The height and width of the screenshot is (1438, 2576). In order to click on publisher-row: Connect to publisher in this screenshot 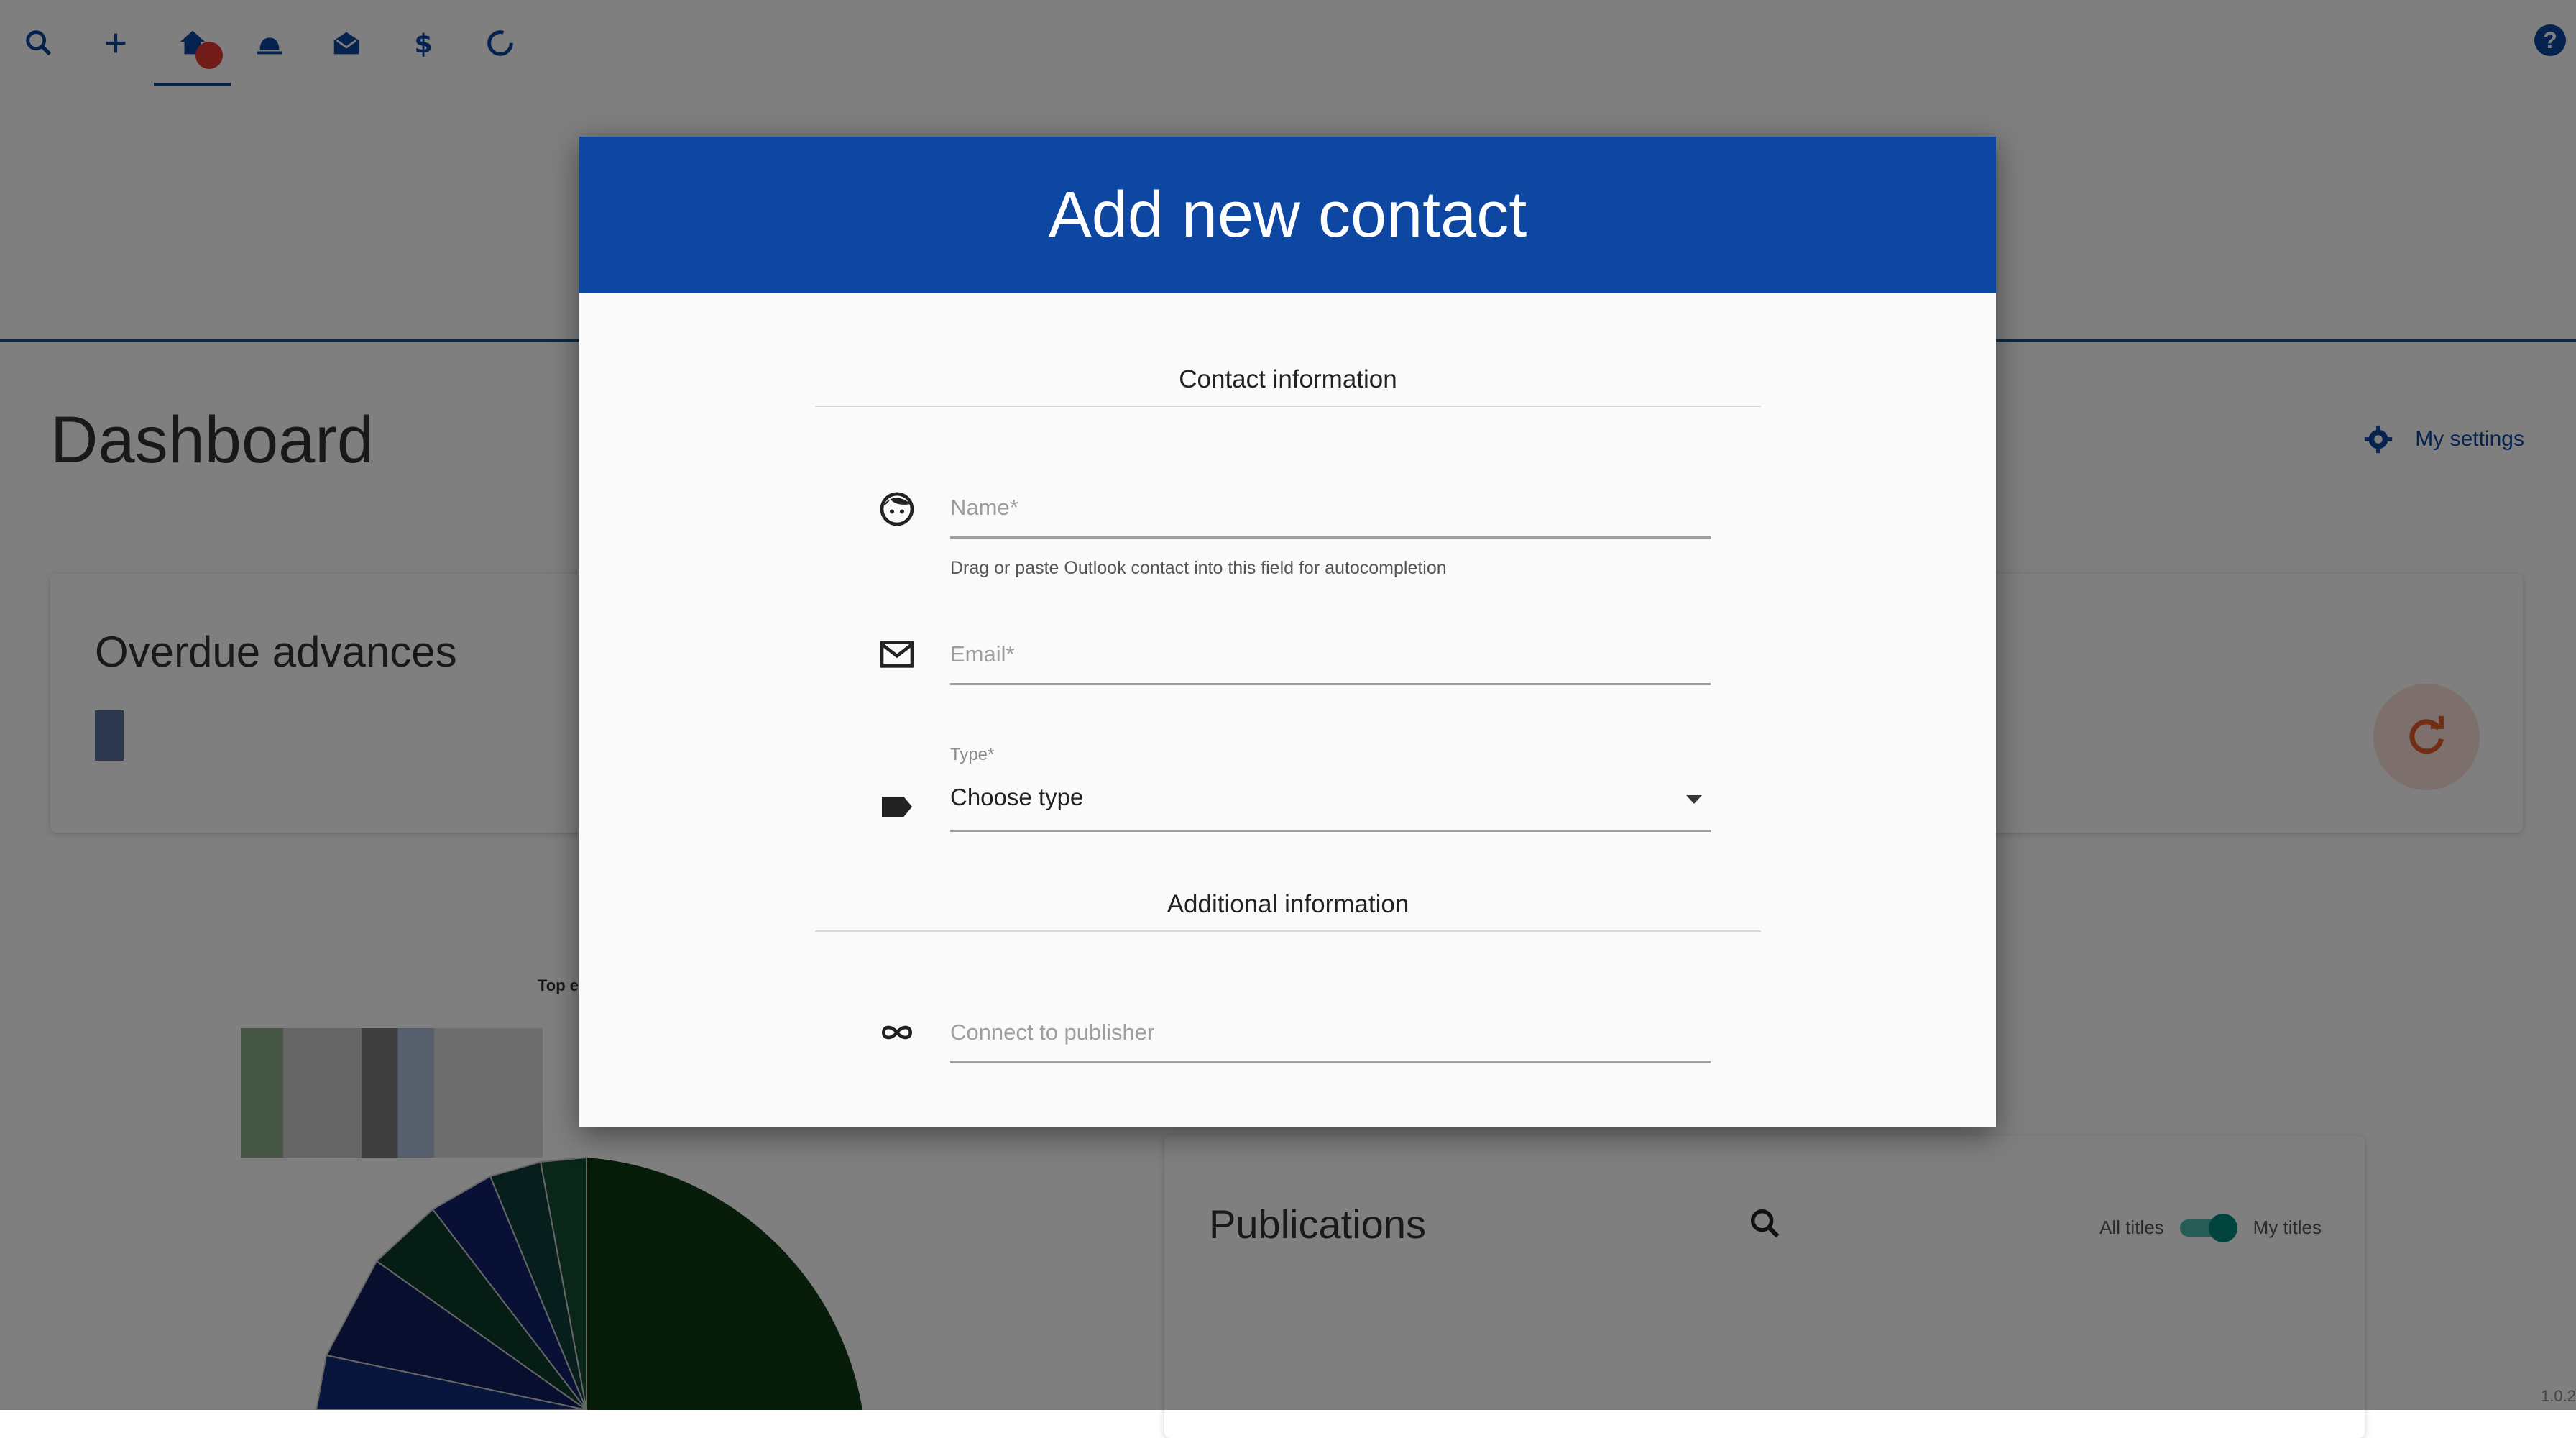, I will do `click(1294, 1042)`.